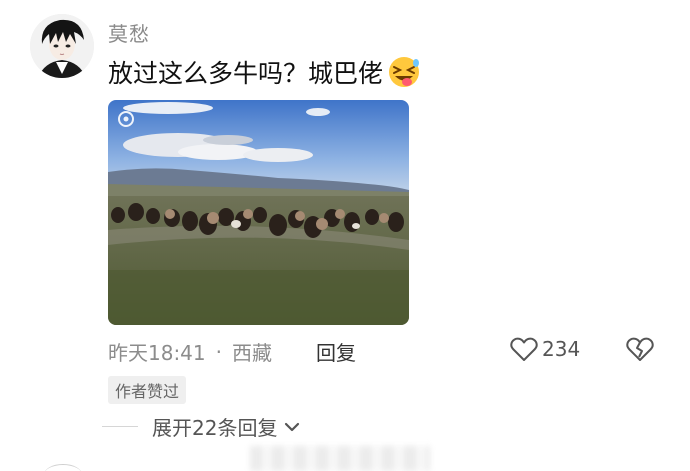 This screenshot has height=471, width=690. Describe the element at coordinates (336, 351) in the screenshot. I see `reply-button: 回复` at that location.